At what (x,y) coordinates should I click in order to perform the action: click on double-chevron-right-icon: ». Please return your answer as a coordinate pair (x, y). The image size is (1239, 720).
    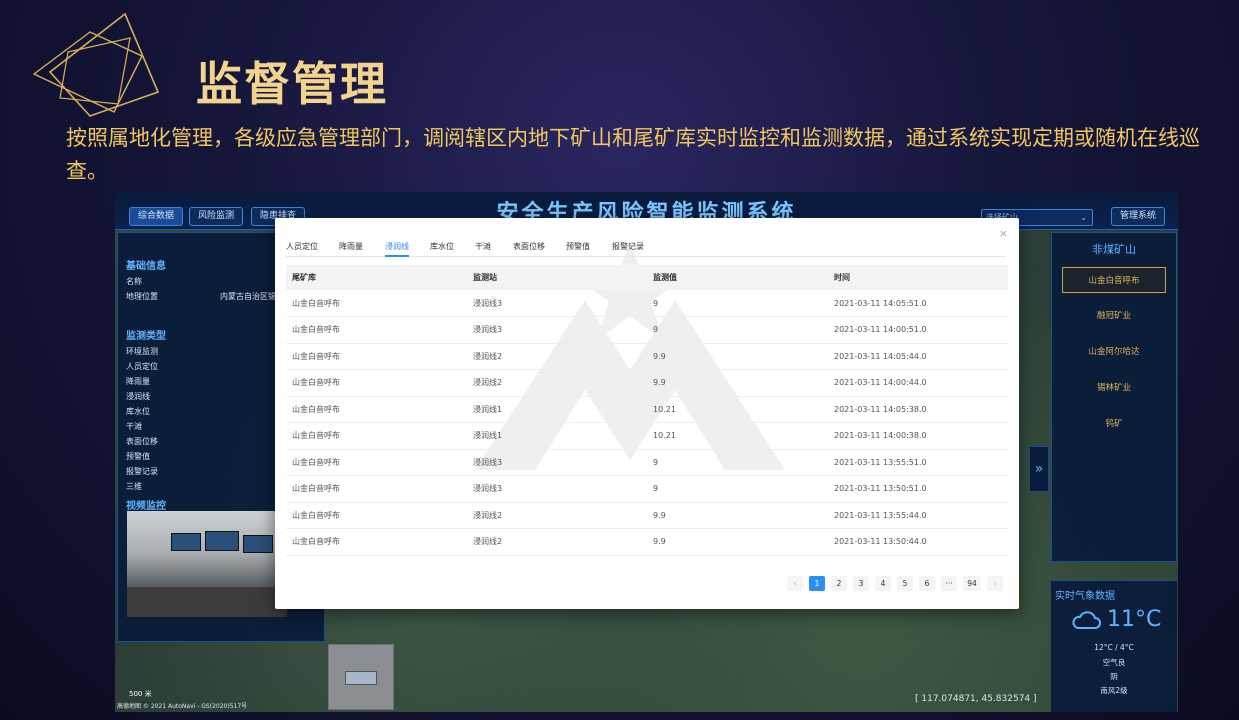
    Looking at the image, I should click on (1039, 469).